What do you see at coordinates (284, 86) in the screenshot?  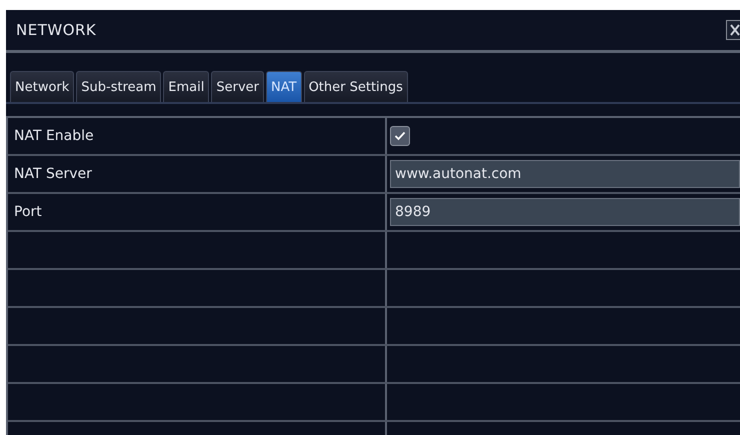 I see `tab: NAT` at bounding box center [284, 86].